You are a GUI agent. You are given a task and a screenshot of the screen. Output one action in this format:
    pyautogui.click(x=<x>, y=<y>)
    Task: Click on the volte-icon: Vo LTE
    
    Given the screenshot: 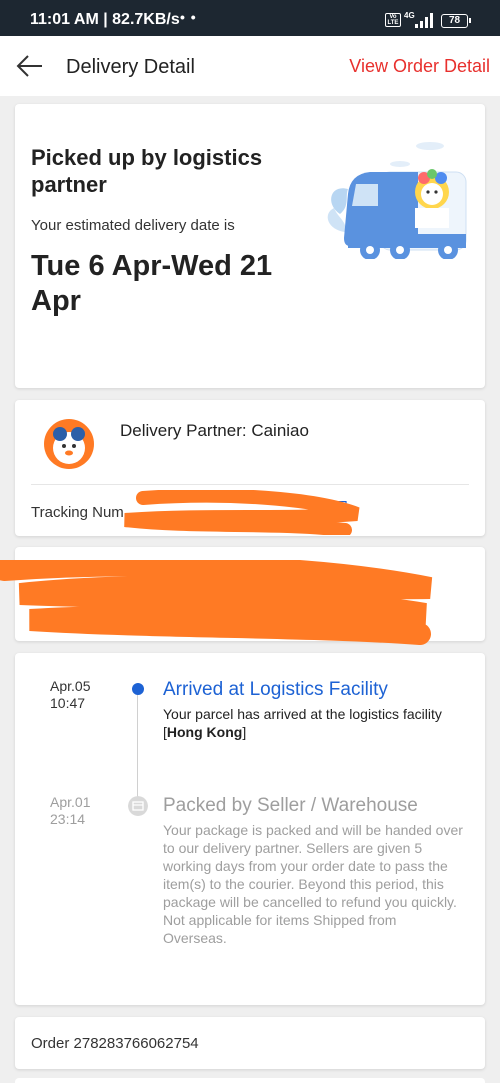 What is the action you would take?
    pyautogui.click(x=393, y=20)
    